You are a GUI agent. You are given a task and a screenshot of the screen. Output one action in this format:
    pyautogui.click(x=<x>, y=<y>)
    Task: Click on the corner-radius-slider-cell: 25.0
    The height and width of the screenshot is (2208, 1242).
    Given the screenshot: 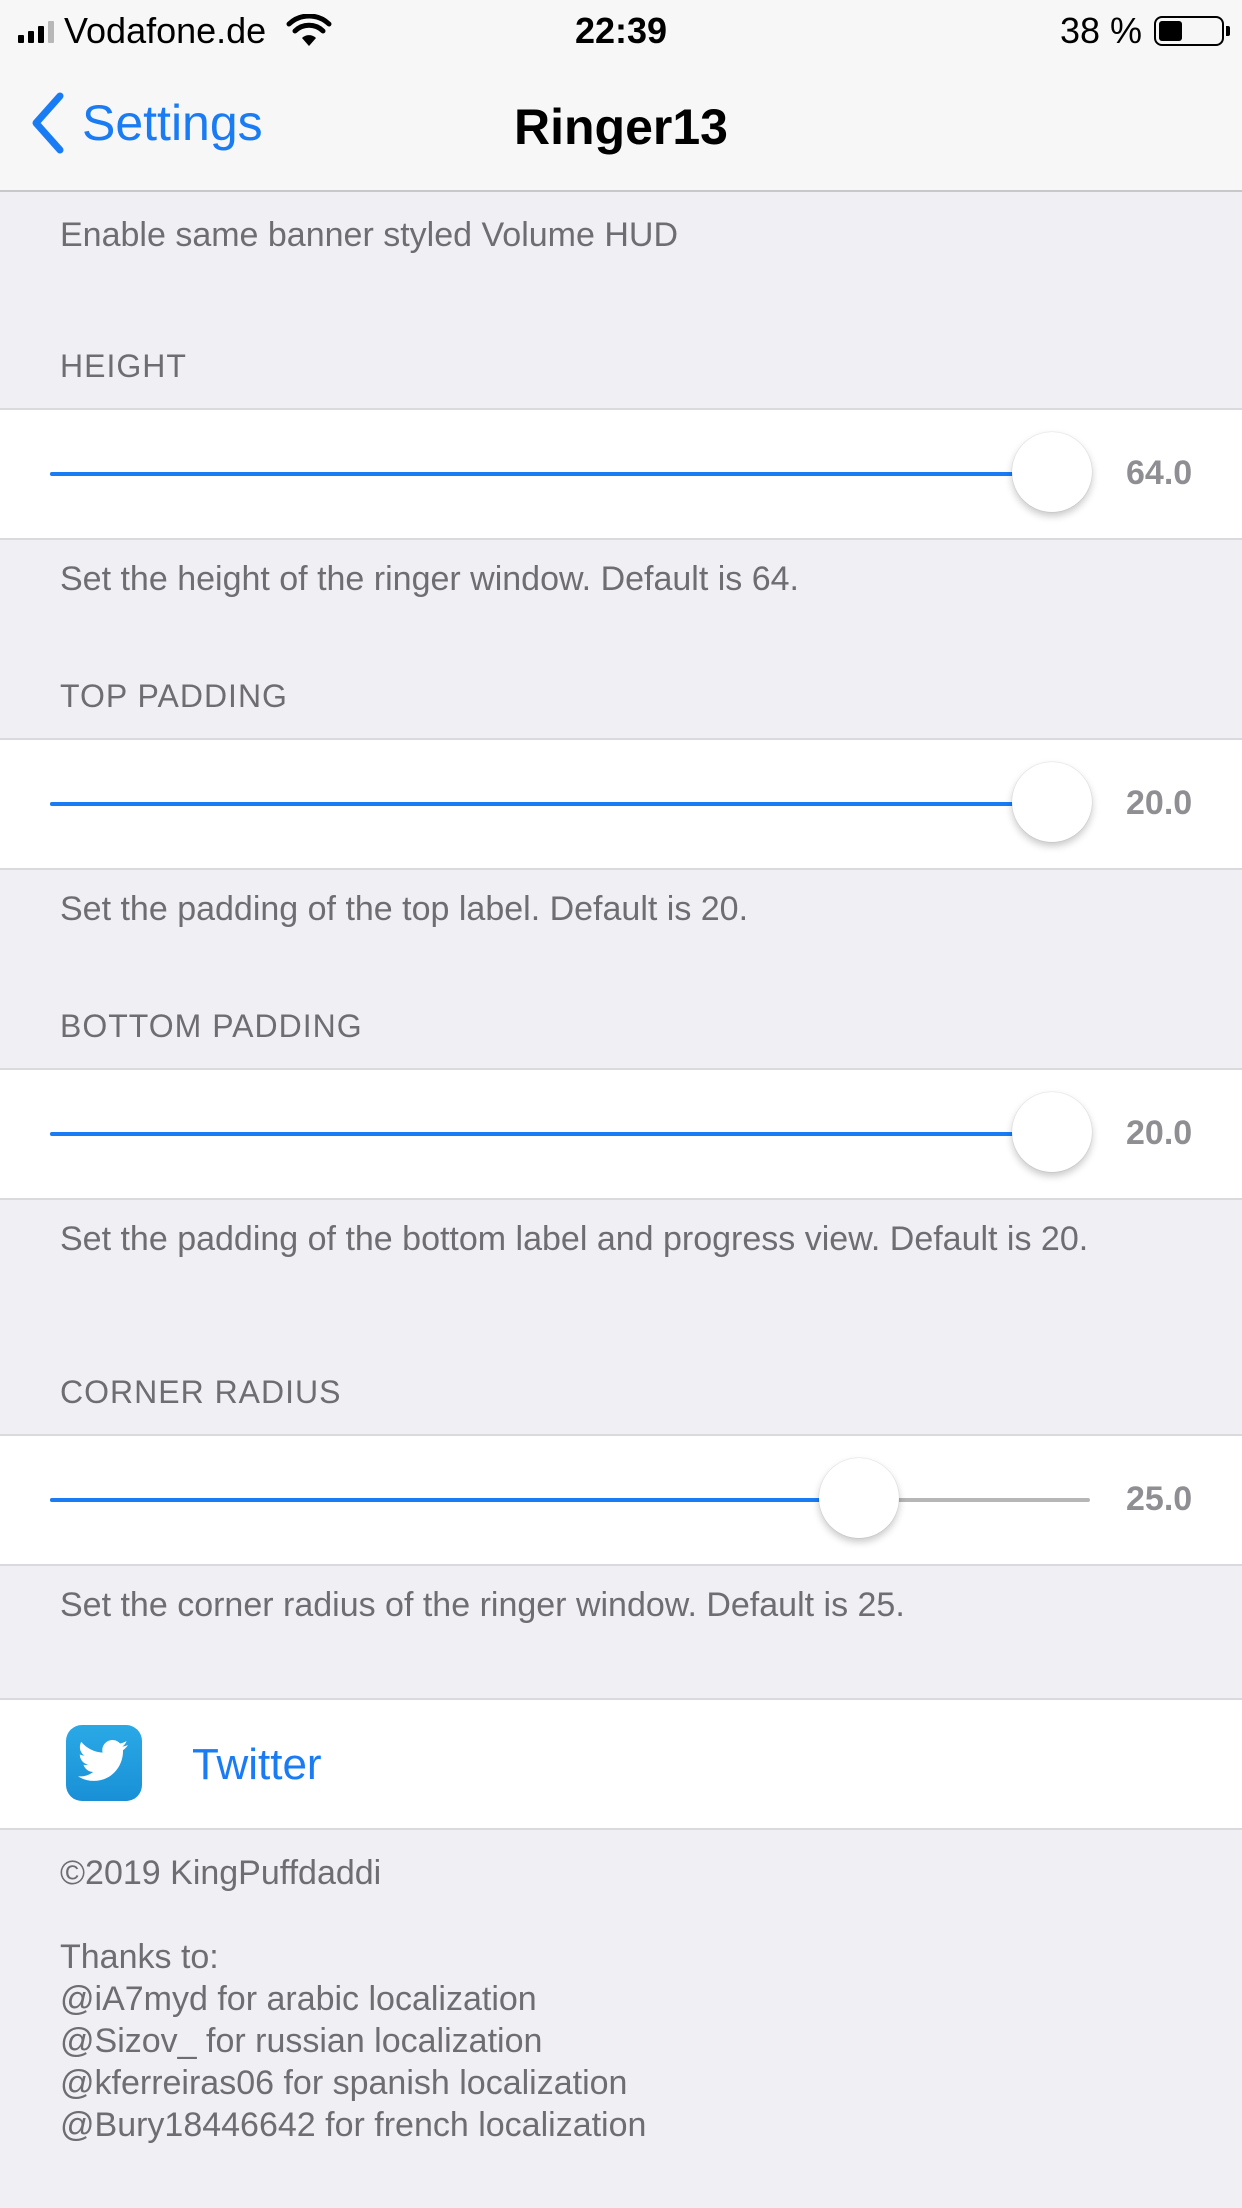 What is the action you would take?
    pyautogui.click(x=621, y=1500)
    